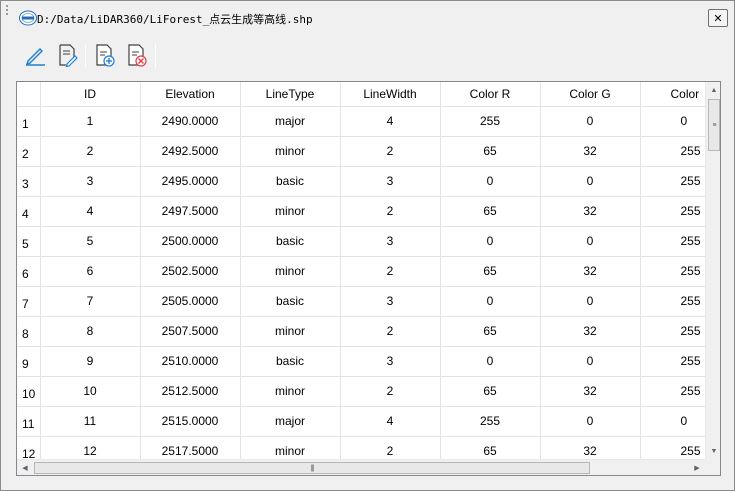 This screenshot has height=491, width=735. I want to click on cell-elevation: 2517.5000, so click(190, 447).